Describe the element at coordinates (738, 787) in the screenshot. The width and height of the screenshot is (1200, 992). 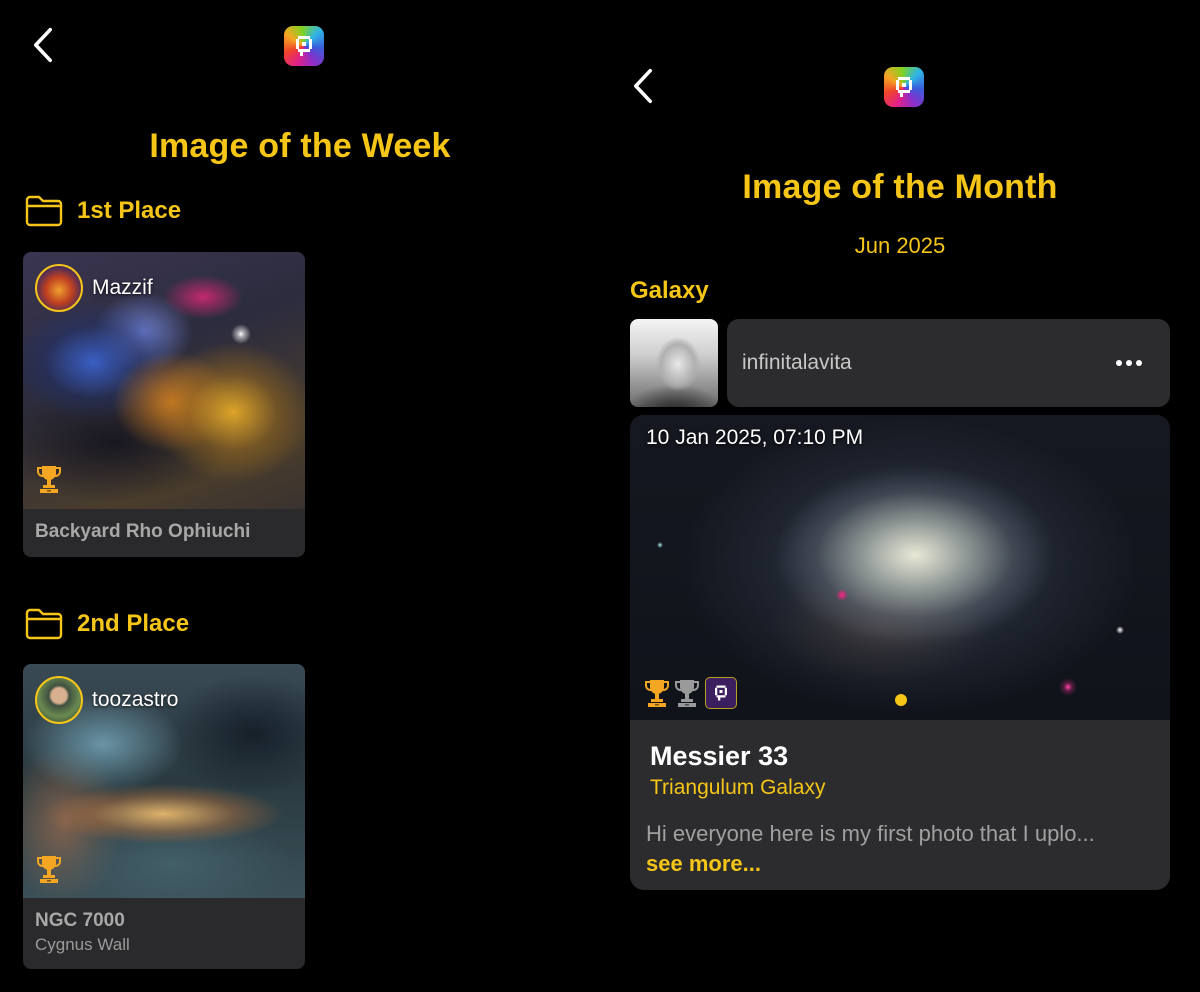
I see `post-subtitle: Triangulum Galaxy` at that location.